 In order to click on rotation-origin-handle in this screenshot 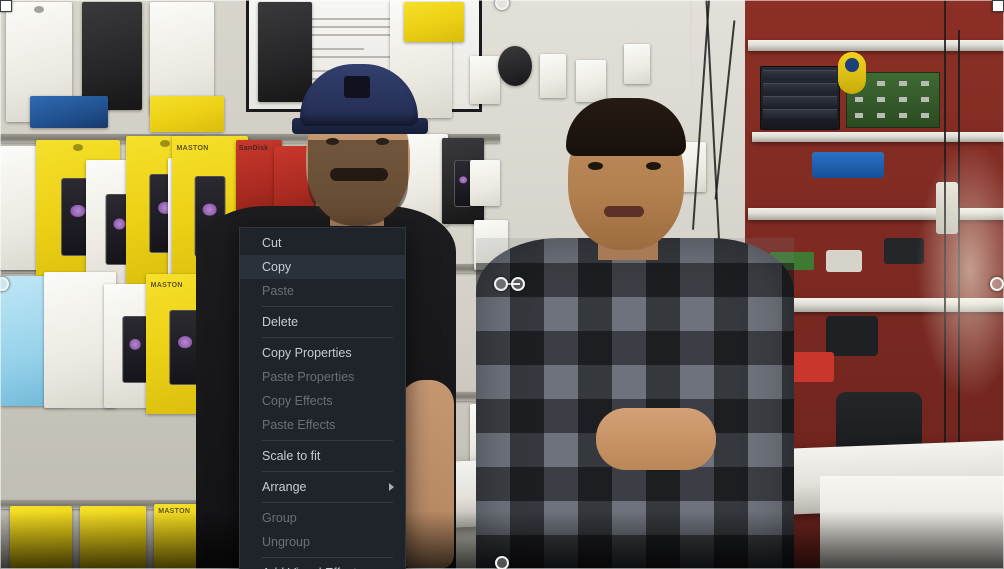, I will do `click(518, 284)`.